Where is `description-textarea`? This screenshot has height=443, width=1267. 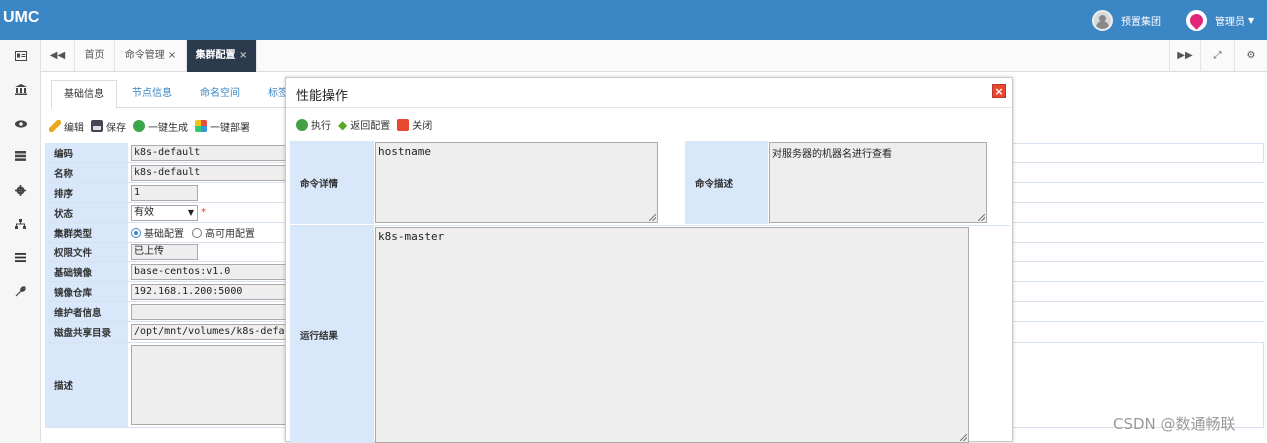 description-textarea is located at coordinates (210, 385).